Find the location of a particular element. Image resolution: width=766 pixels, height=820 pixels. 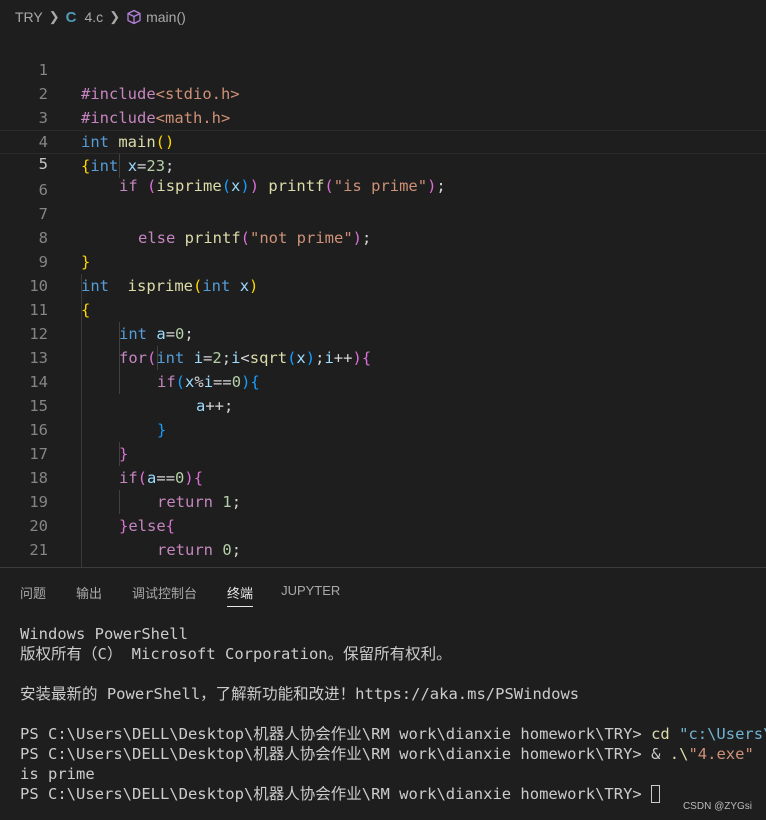

code-line: 10 { is located at coordinates (383, 284).